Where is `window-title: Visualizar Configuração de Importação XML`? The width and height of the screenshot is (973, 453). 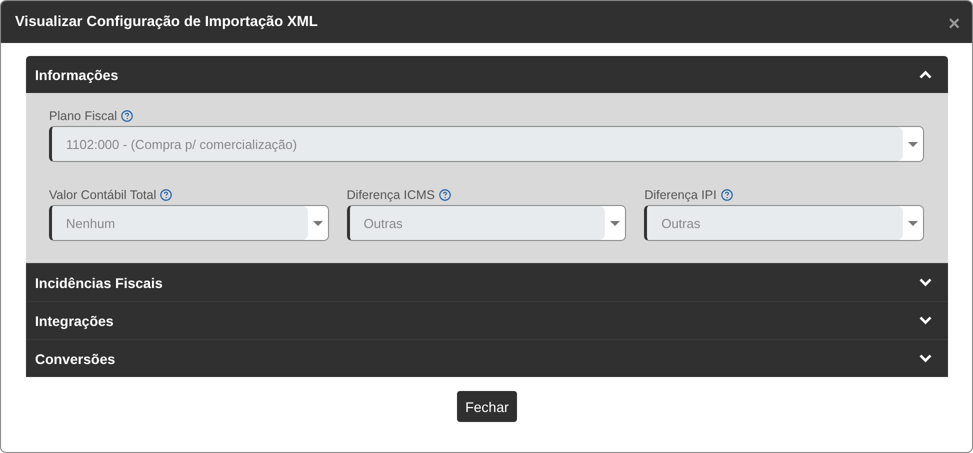
window-title: Visualizar Configuração de Importação XML is located at coordinates (166, 22).